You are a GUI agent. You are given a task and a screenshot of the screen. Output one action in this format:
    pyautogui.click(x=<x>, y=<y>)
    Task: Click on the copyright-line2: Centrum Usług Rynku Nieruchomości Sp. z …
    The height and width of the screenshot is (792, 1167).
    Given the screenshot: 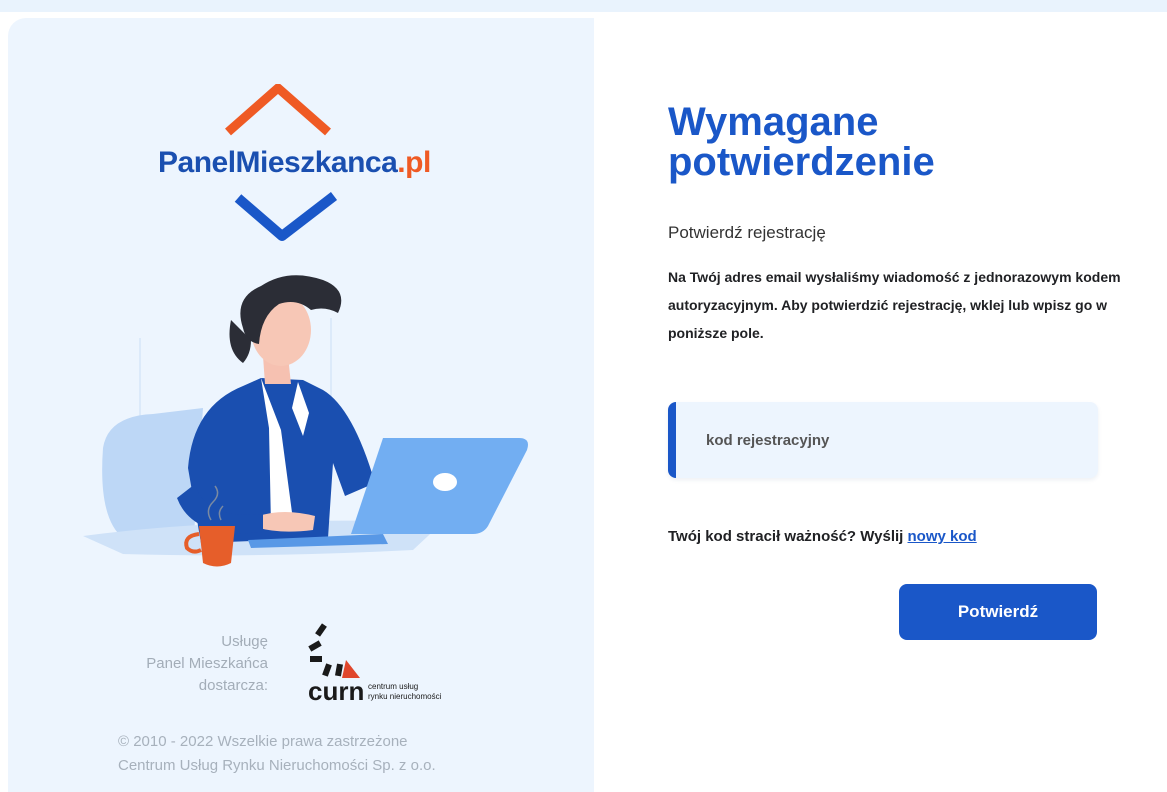 What is the action you would take?
    pyautogui.click(x=277, y=765)
    